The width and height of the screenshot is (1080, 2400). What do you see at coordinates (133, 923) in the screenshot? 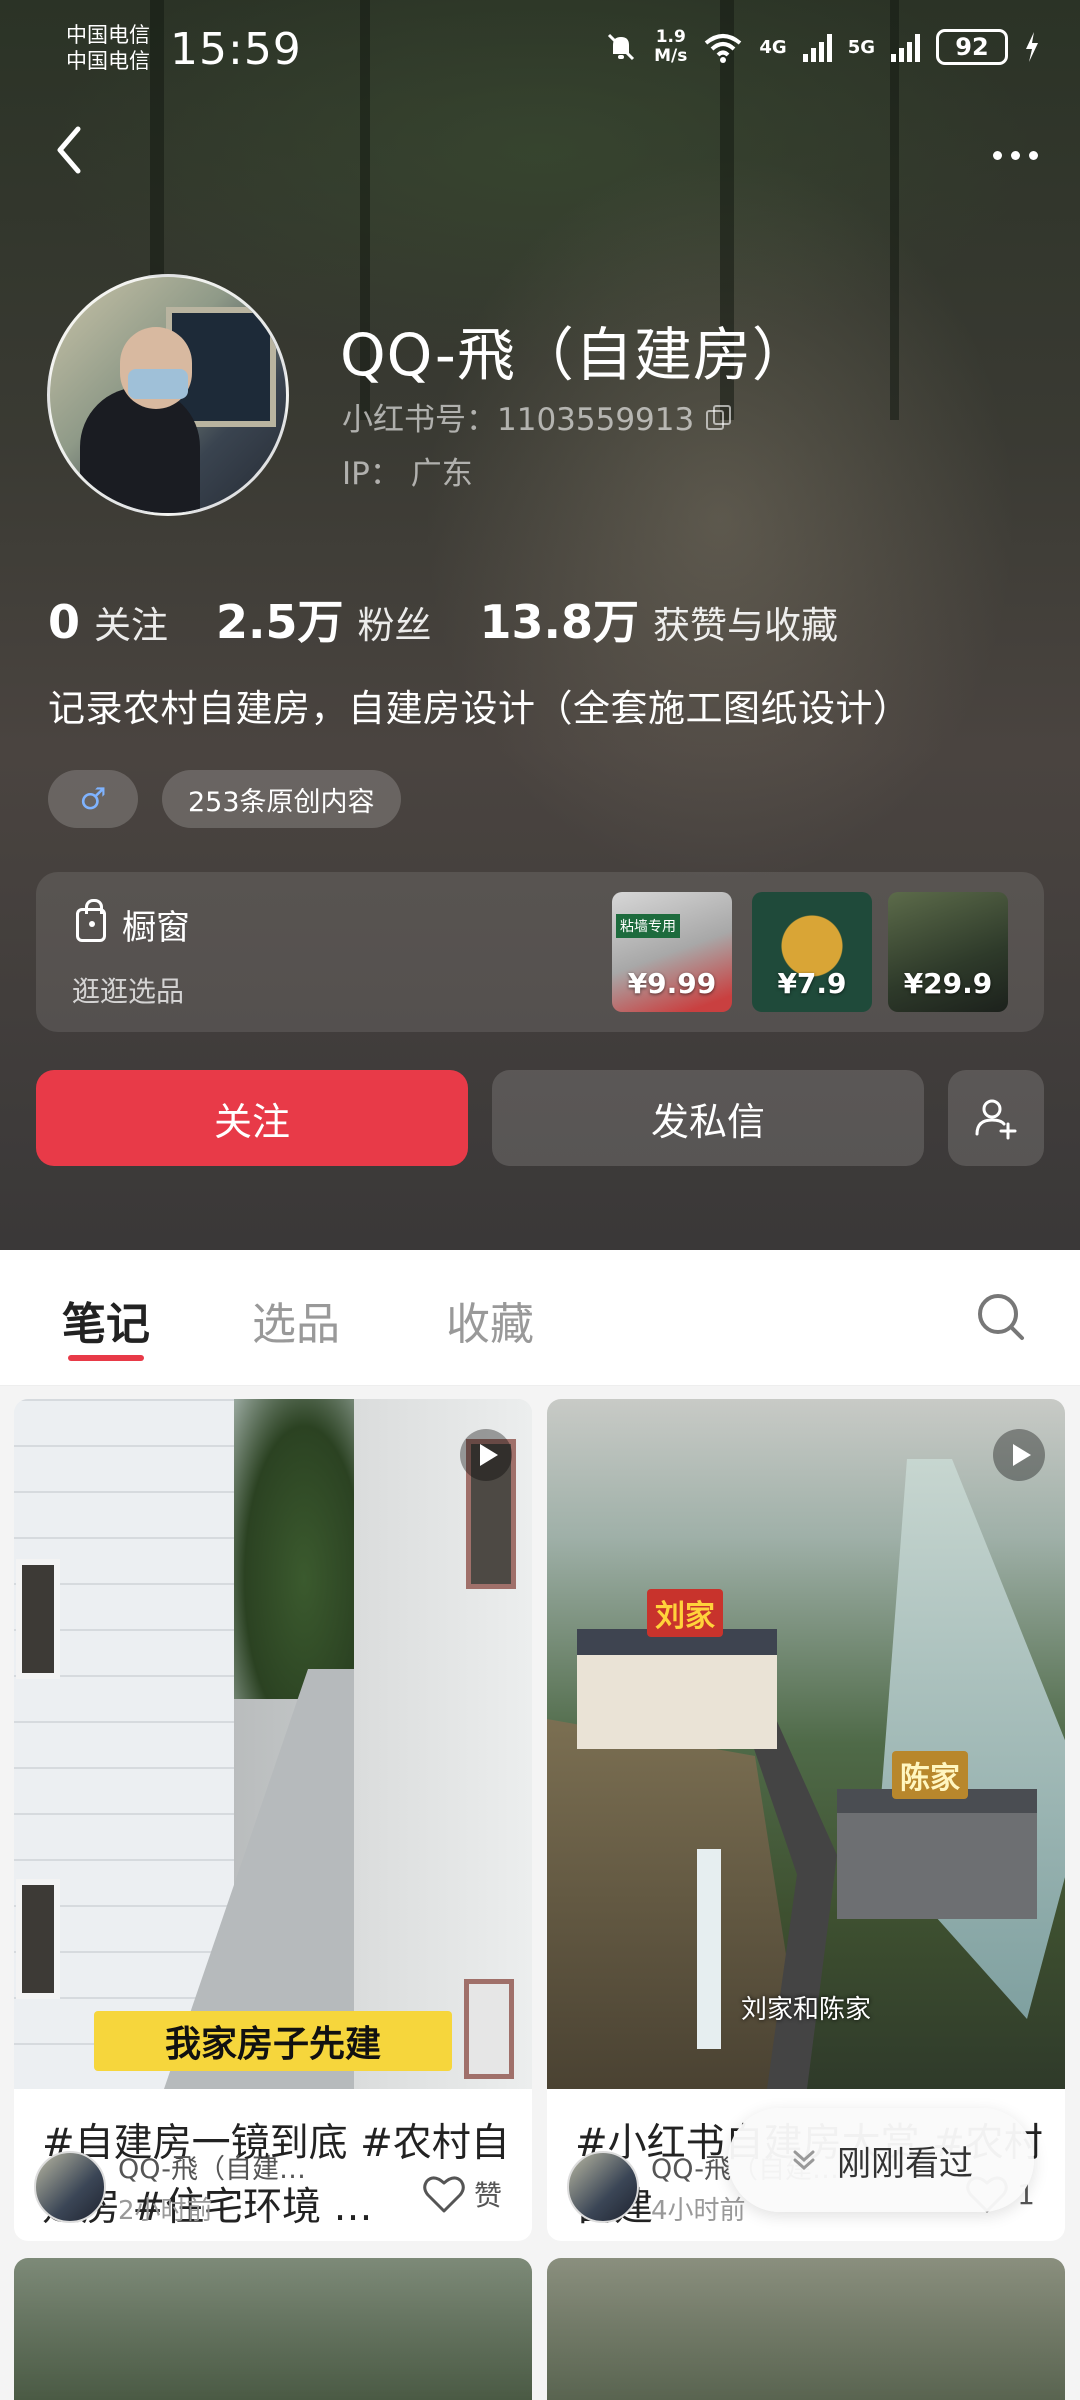
I see `shop-title: 橱窗` at bounding box center [133, 923].